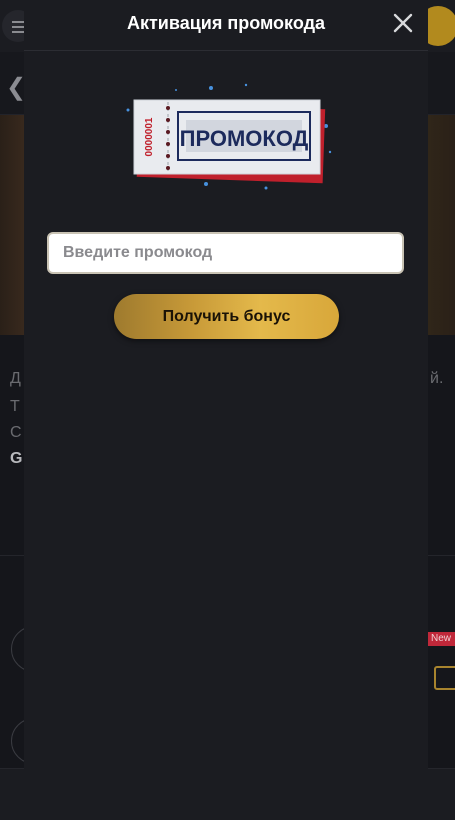 The image size is (455, 820). Describe the element at coordinates (225, 253) in the screenshot. I see `promo-code-input` at that location.